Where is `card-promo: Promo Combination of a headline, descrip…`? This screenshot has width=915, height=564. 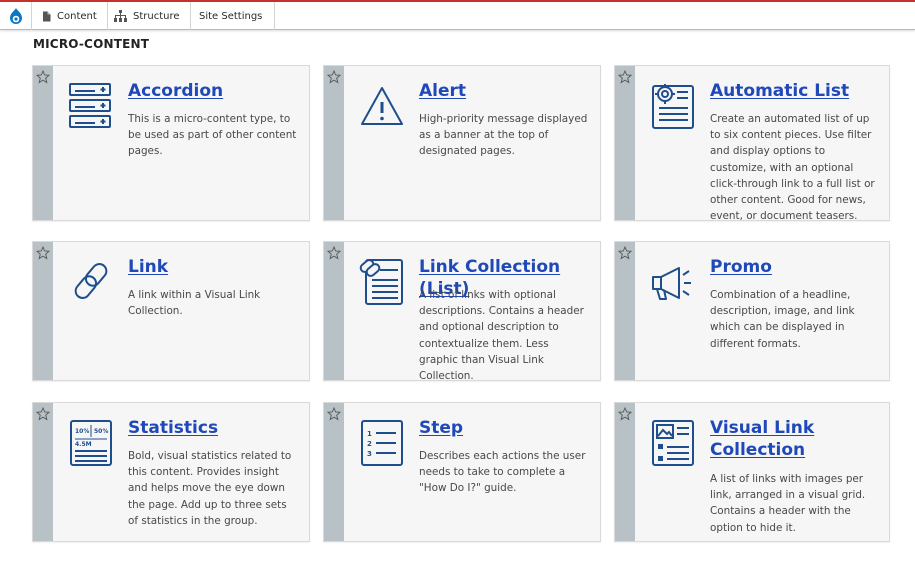 card-promo: Promo Combination of a headline, descrip… is located at coordinates (752, 311).